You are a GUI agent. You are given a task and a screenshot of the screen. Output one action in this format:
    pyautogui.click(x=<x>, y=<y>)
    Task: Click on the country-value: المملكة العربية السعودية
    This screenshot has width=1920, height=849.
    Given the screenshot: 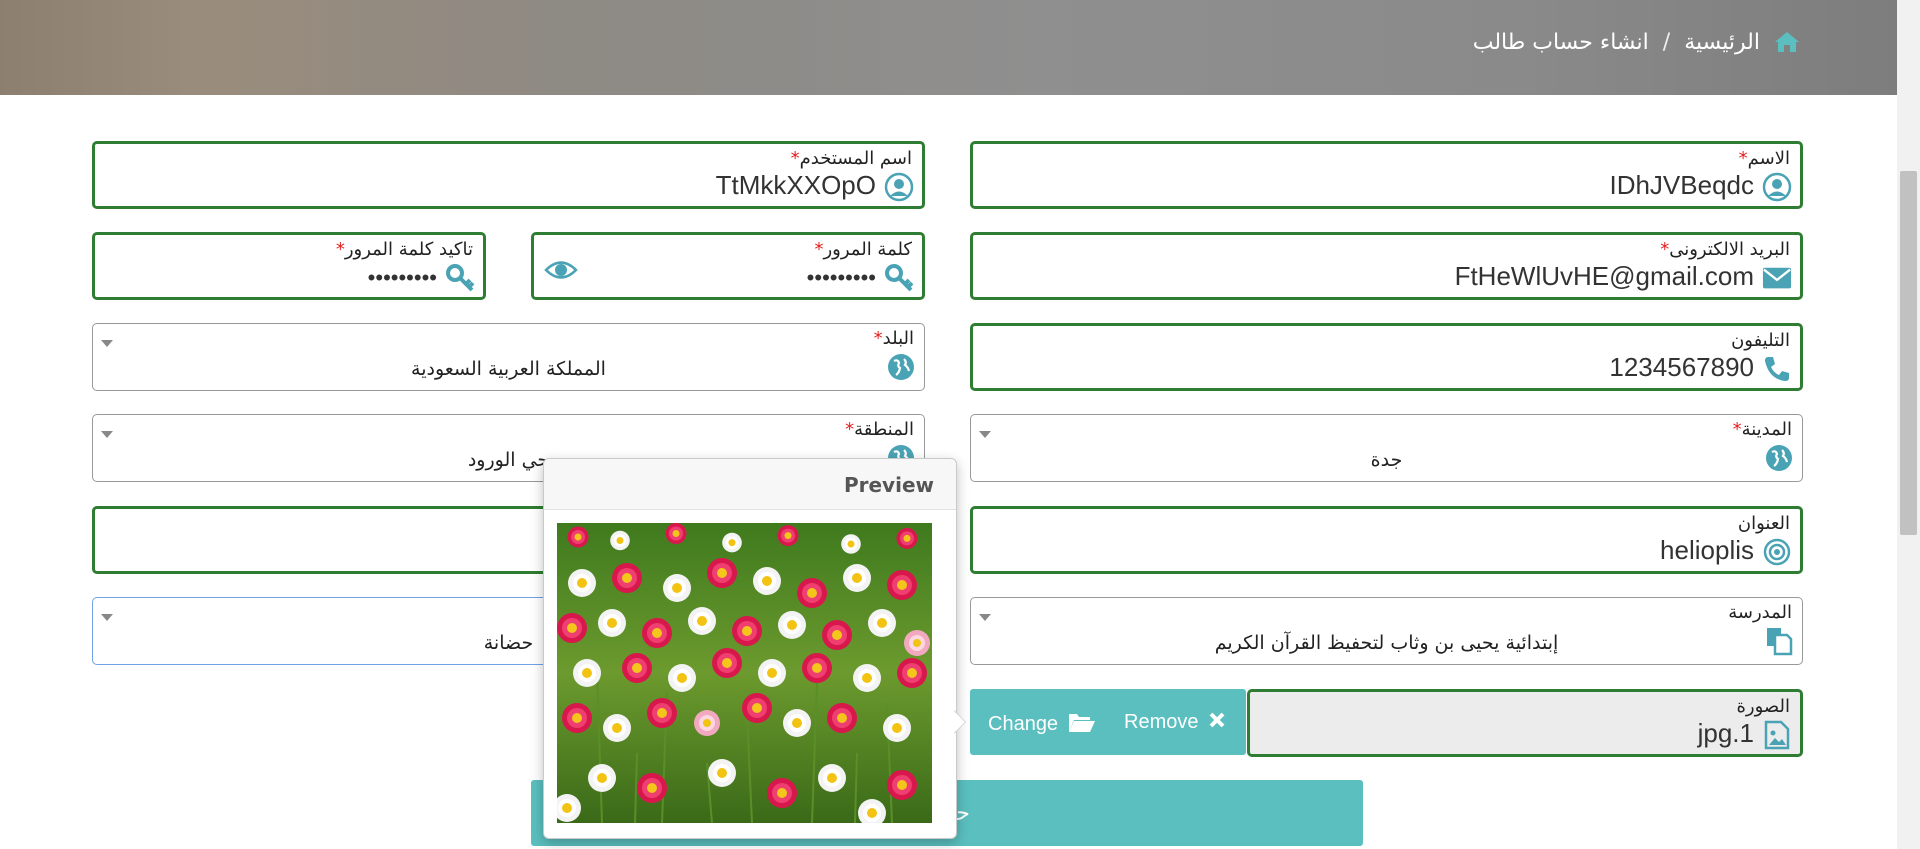 What is the action you would take?
    pyautogui.click(x=508, y=369)
    